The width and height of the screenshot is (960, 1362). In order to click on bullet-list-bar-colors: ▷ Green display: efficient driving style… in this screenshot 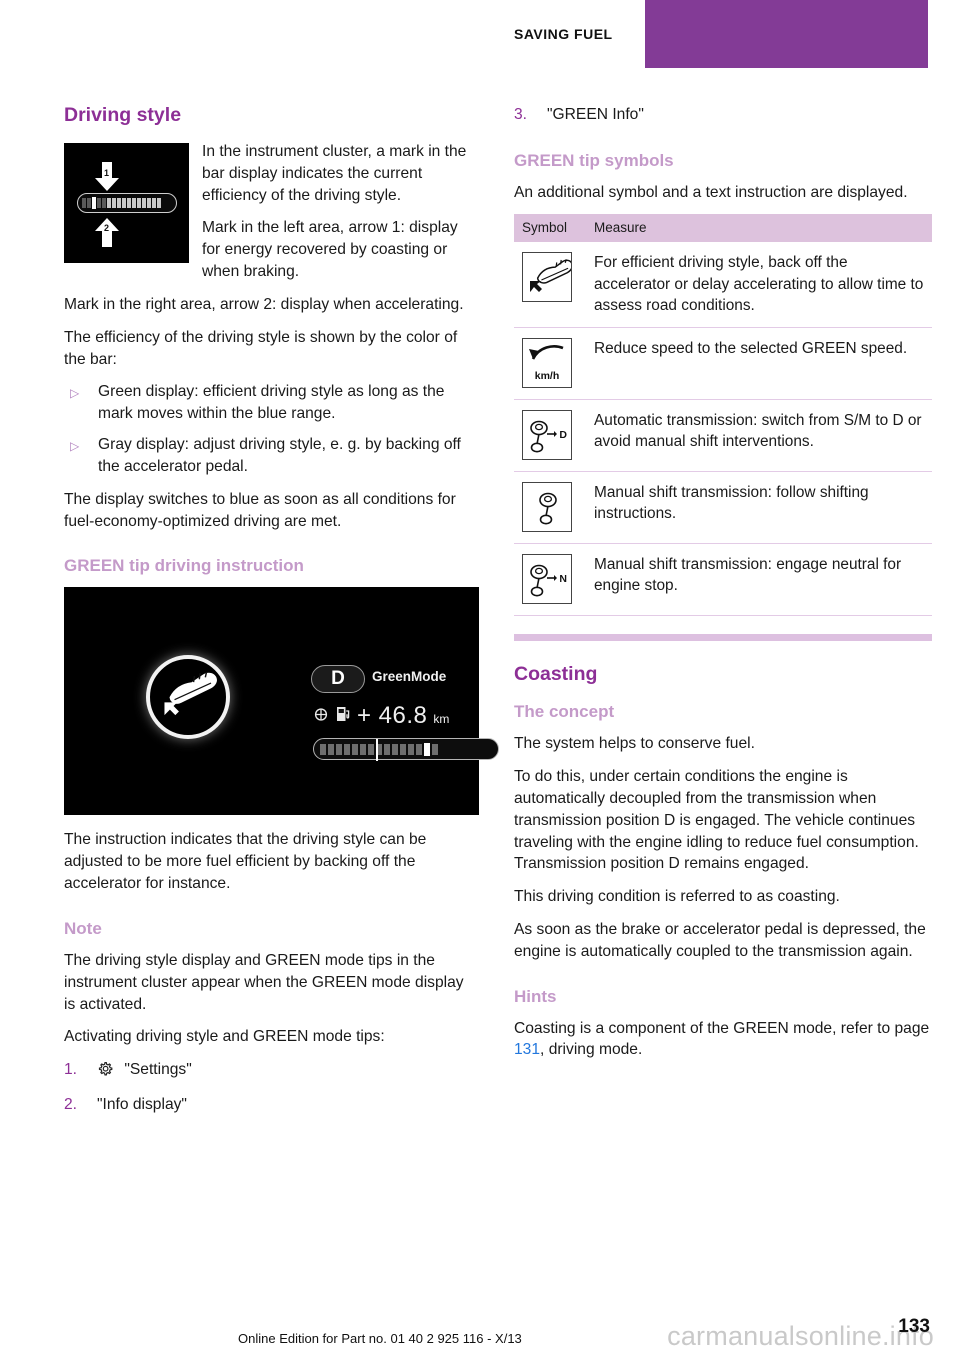, I will do `click(271, 429)`.